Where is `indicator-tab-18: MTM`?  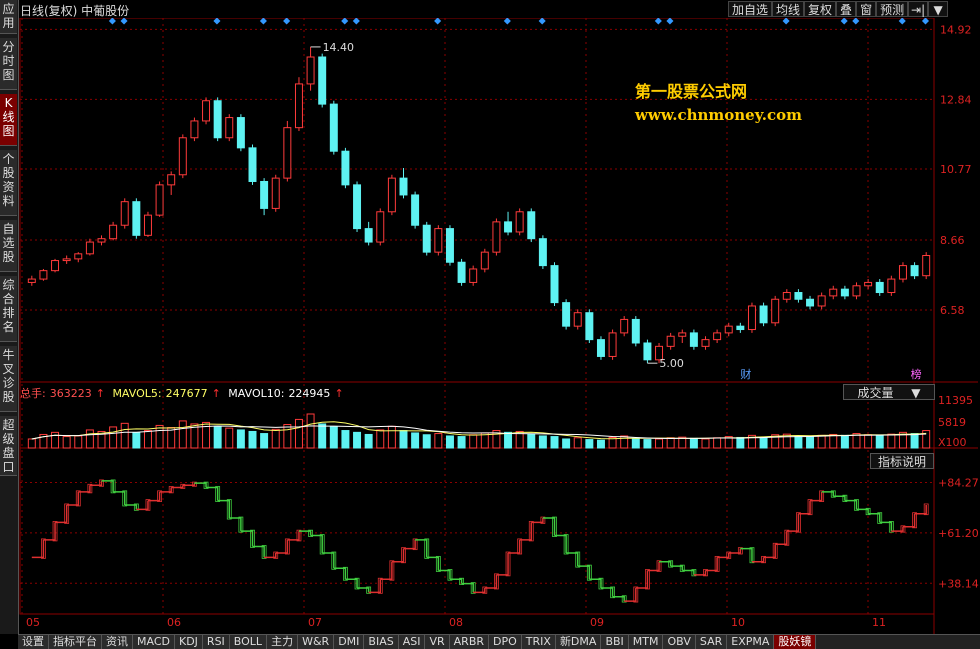
indicator-tab-18: MTM is located at coordinates (646, 642).